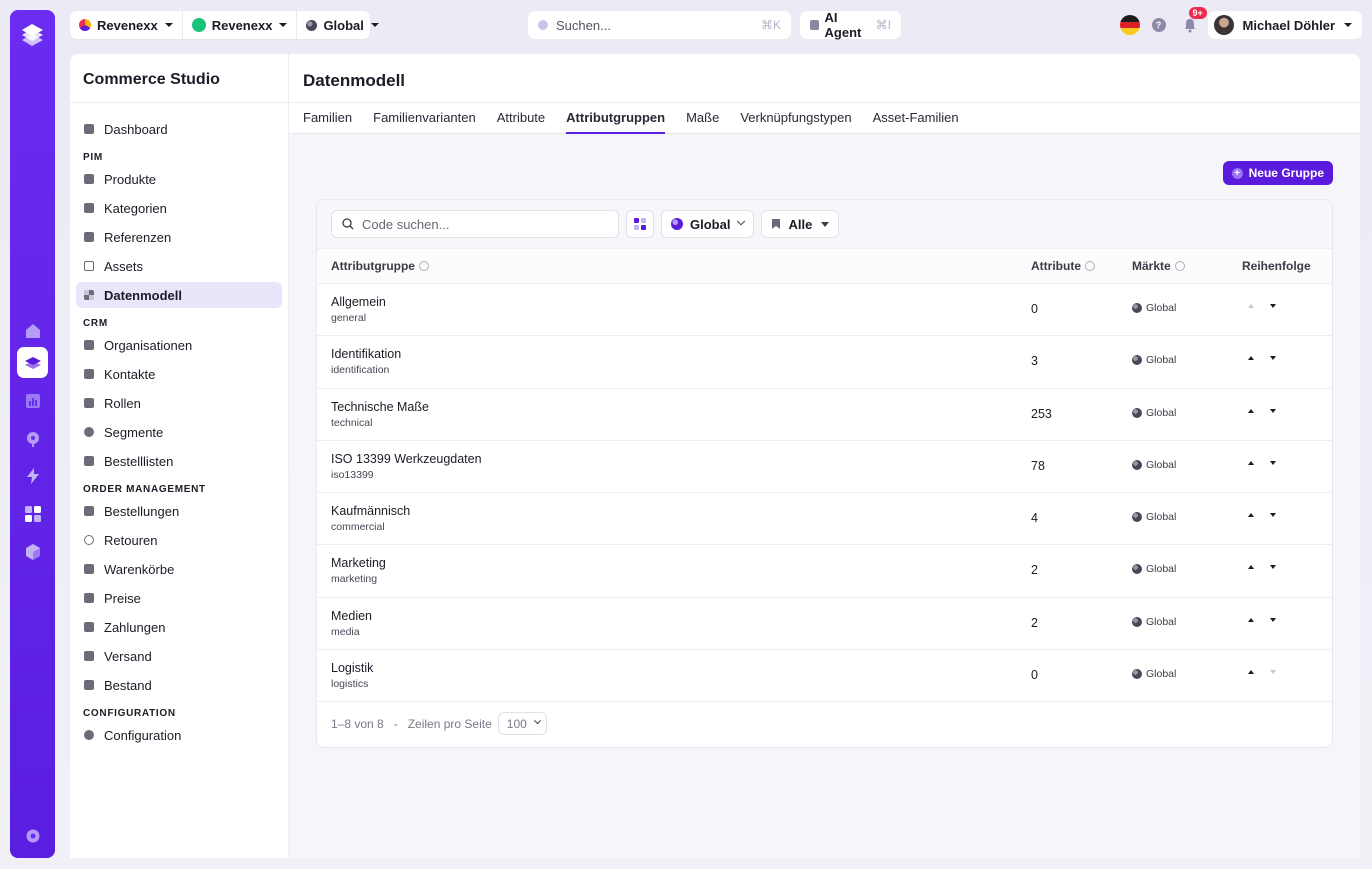 Image resolution: width=1372 pixels, height=869 pixels. I want to click on tab-attributgruppen: Attributgruppen, so click(616, 122).